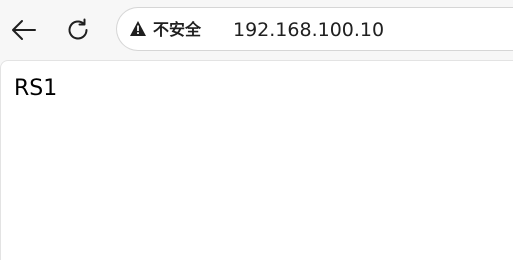 This screenshot has height=260, width=513. Describe the element at coordinates (308, 30) in the screenshot. I see `url-text: 192.168.100.10` at that location.